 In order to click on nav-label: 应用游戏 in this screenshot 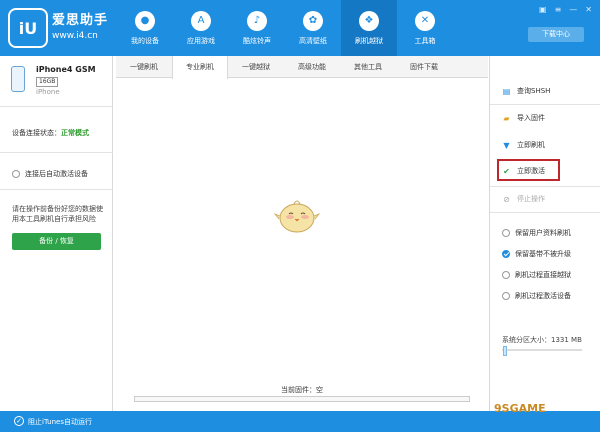, I will do `click(201, 40)`.